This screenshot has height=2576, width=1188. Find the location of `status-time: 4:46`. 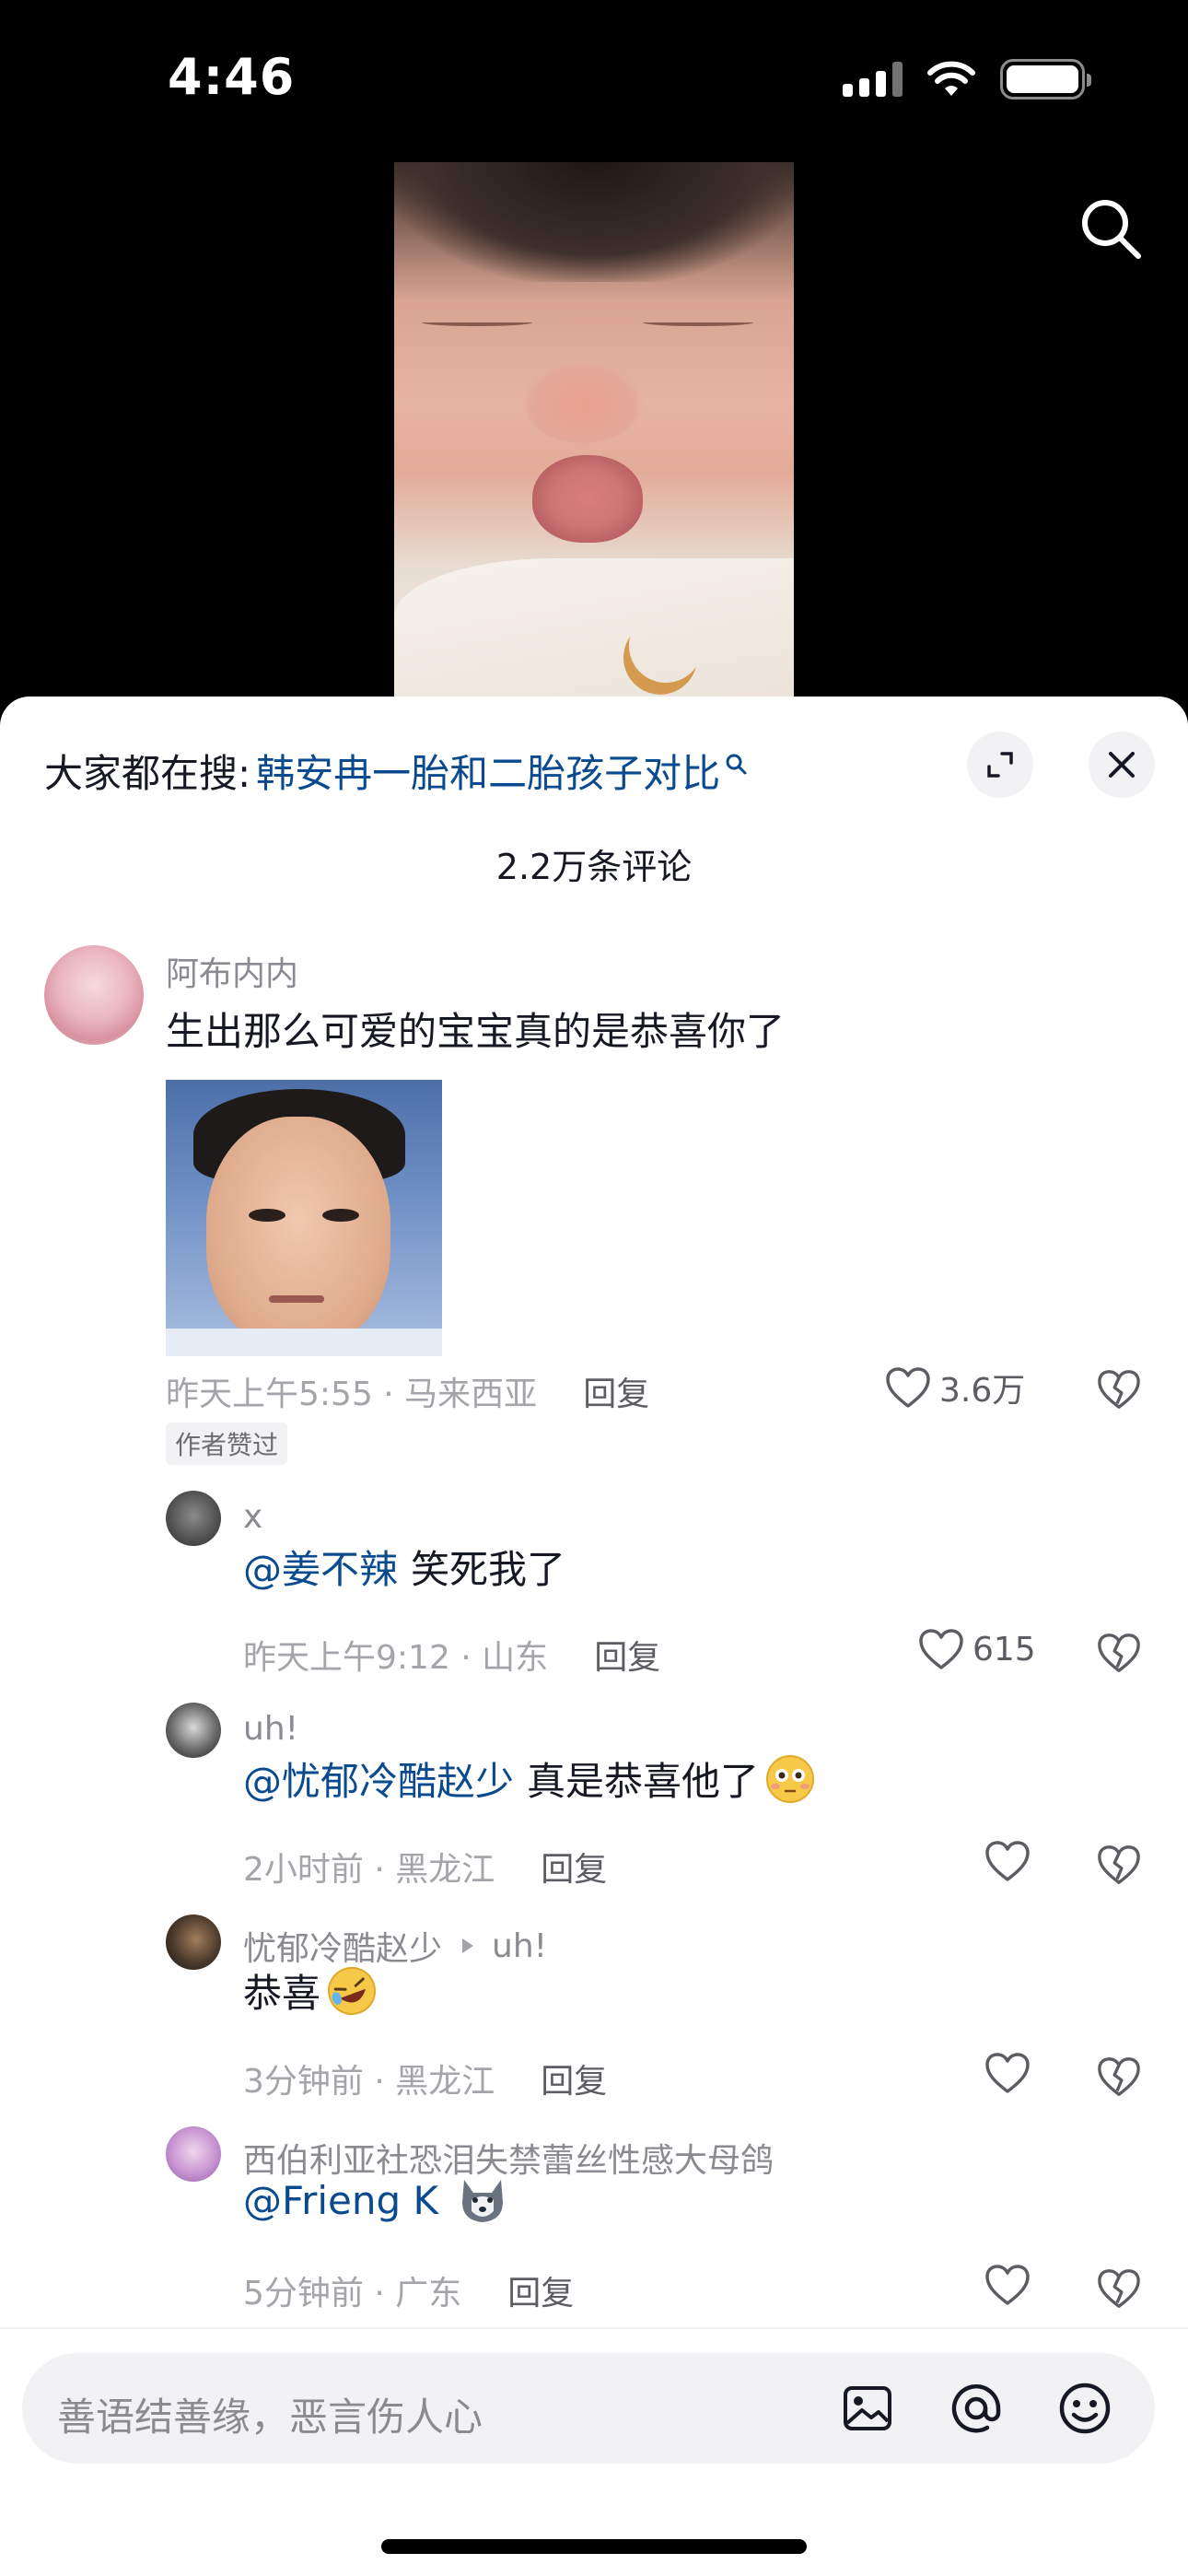

status-time: 4:46 is located at coordinates (232, 77).